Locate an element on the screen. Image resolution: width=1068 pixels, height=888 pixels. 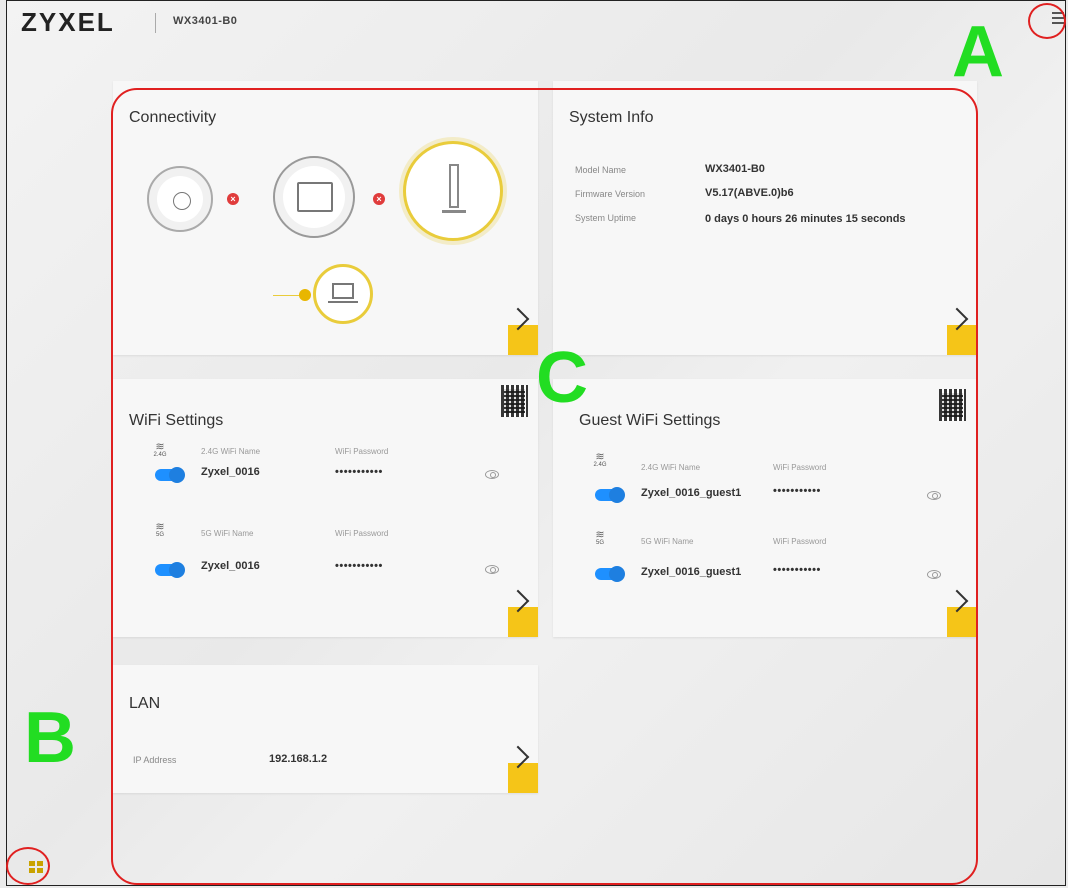
callout-label-c: C is located at coordinates (562, 378).